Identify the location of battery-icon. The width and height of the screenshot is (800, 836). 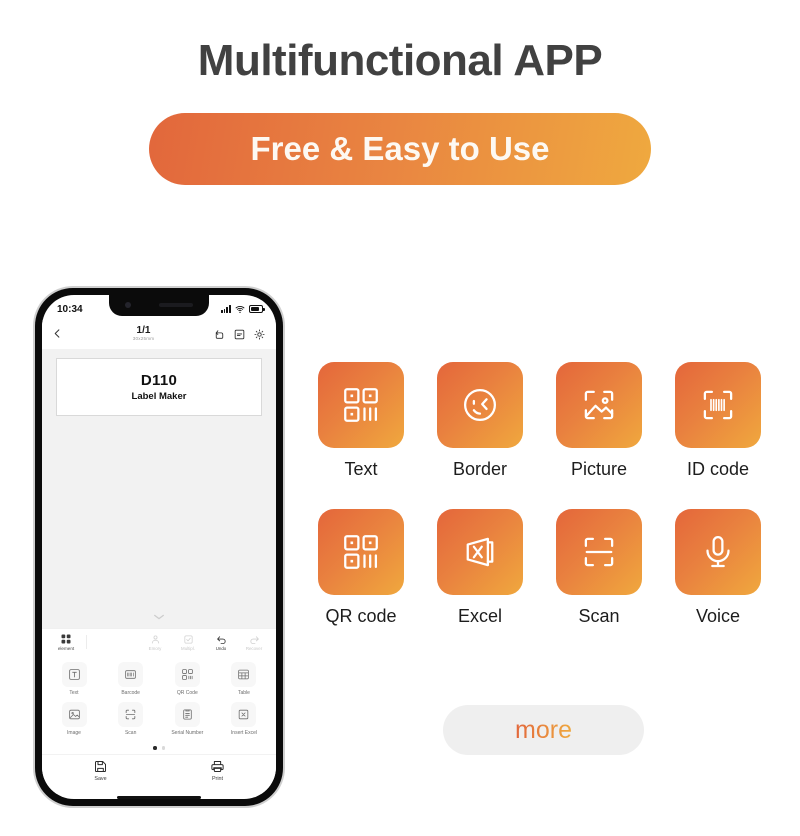
(257, 309).